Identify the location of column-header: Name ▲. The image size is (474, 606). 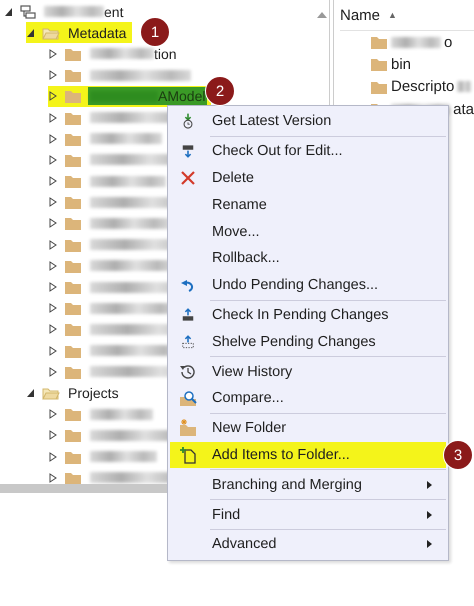
(407, 15).